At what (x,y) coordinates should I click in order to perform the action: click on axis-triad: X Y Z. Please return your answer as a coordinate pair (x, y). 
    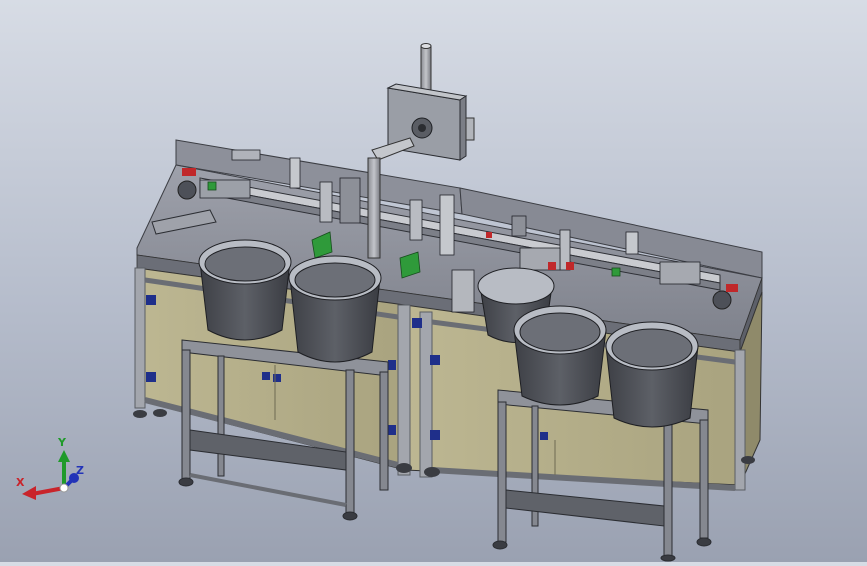
    Looking at the image, I should click on (54, 472).